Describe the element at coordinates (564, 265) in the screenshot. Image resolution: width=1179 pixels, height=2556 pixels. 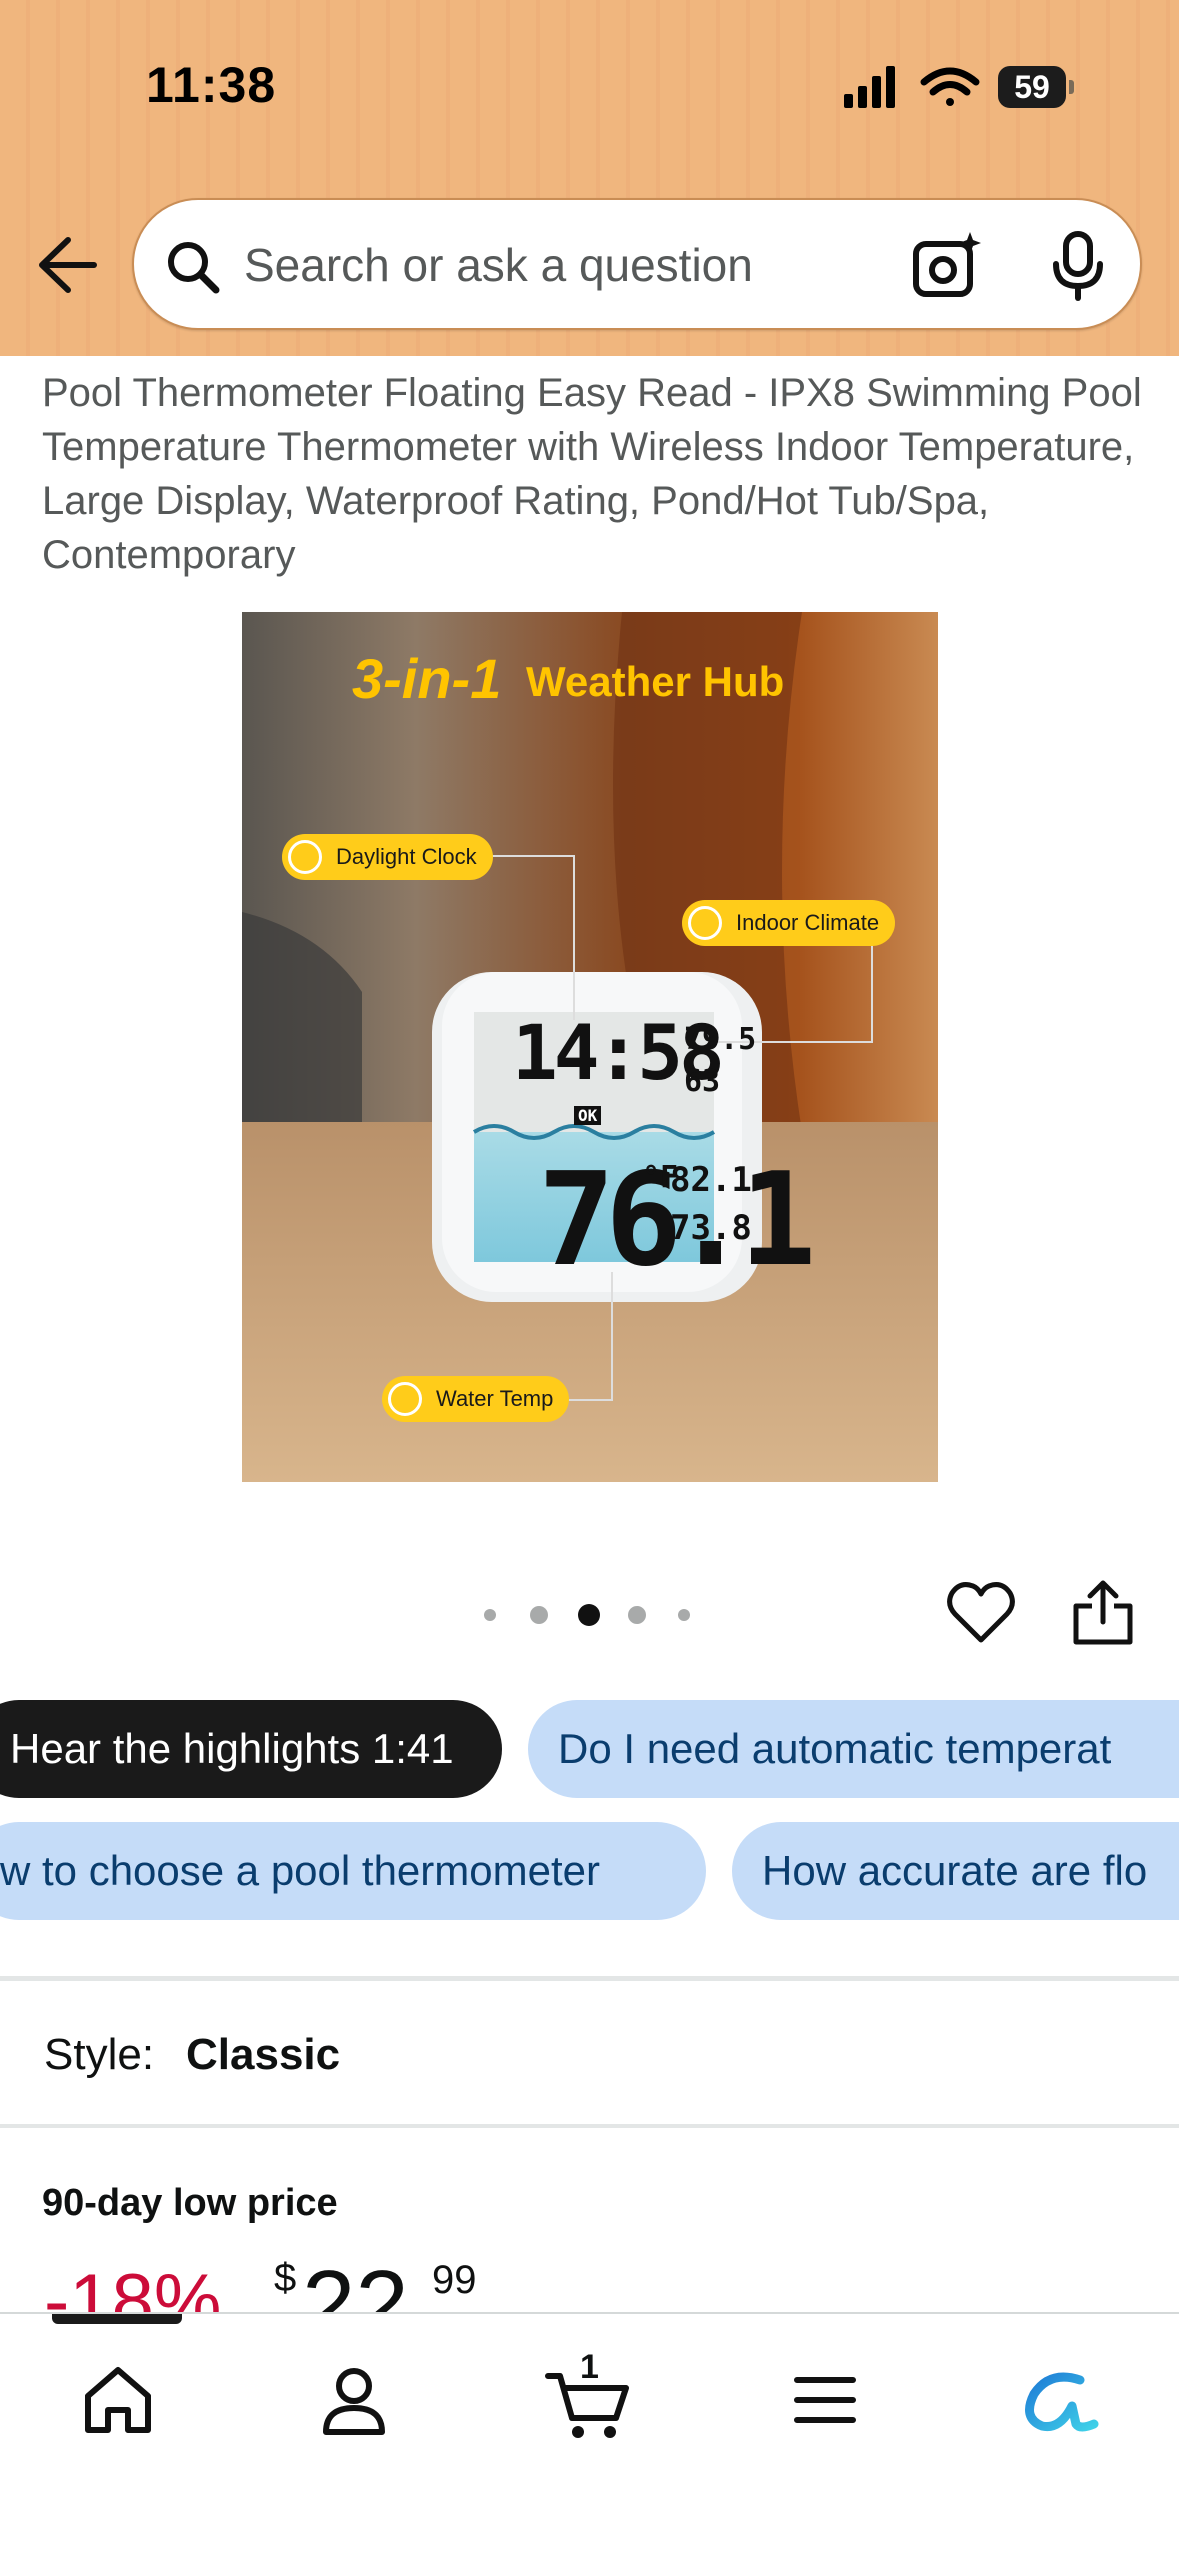
I see `search-input` at that location.